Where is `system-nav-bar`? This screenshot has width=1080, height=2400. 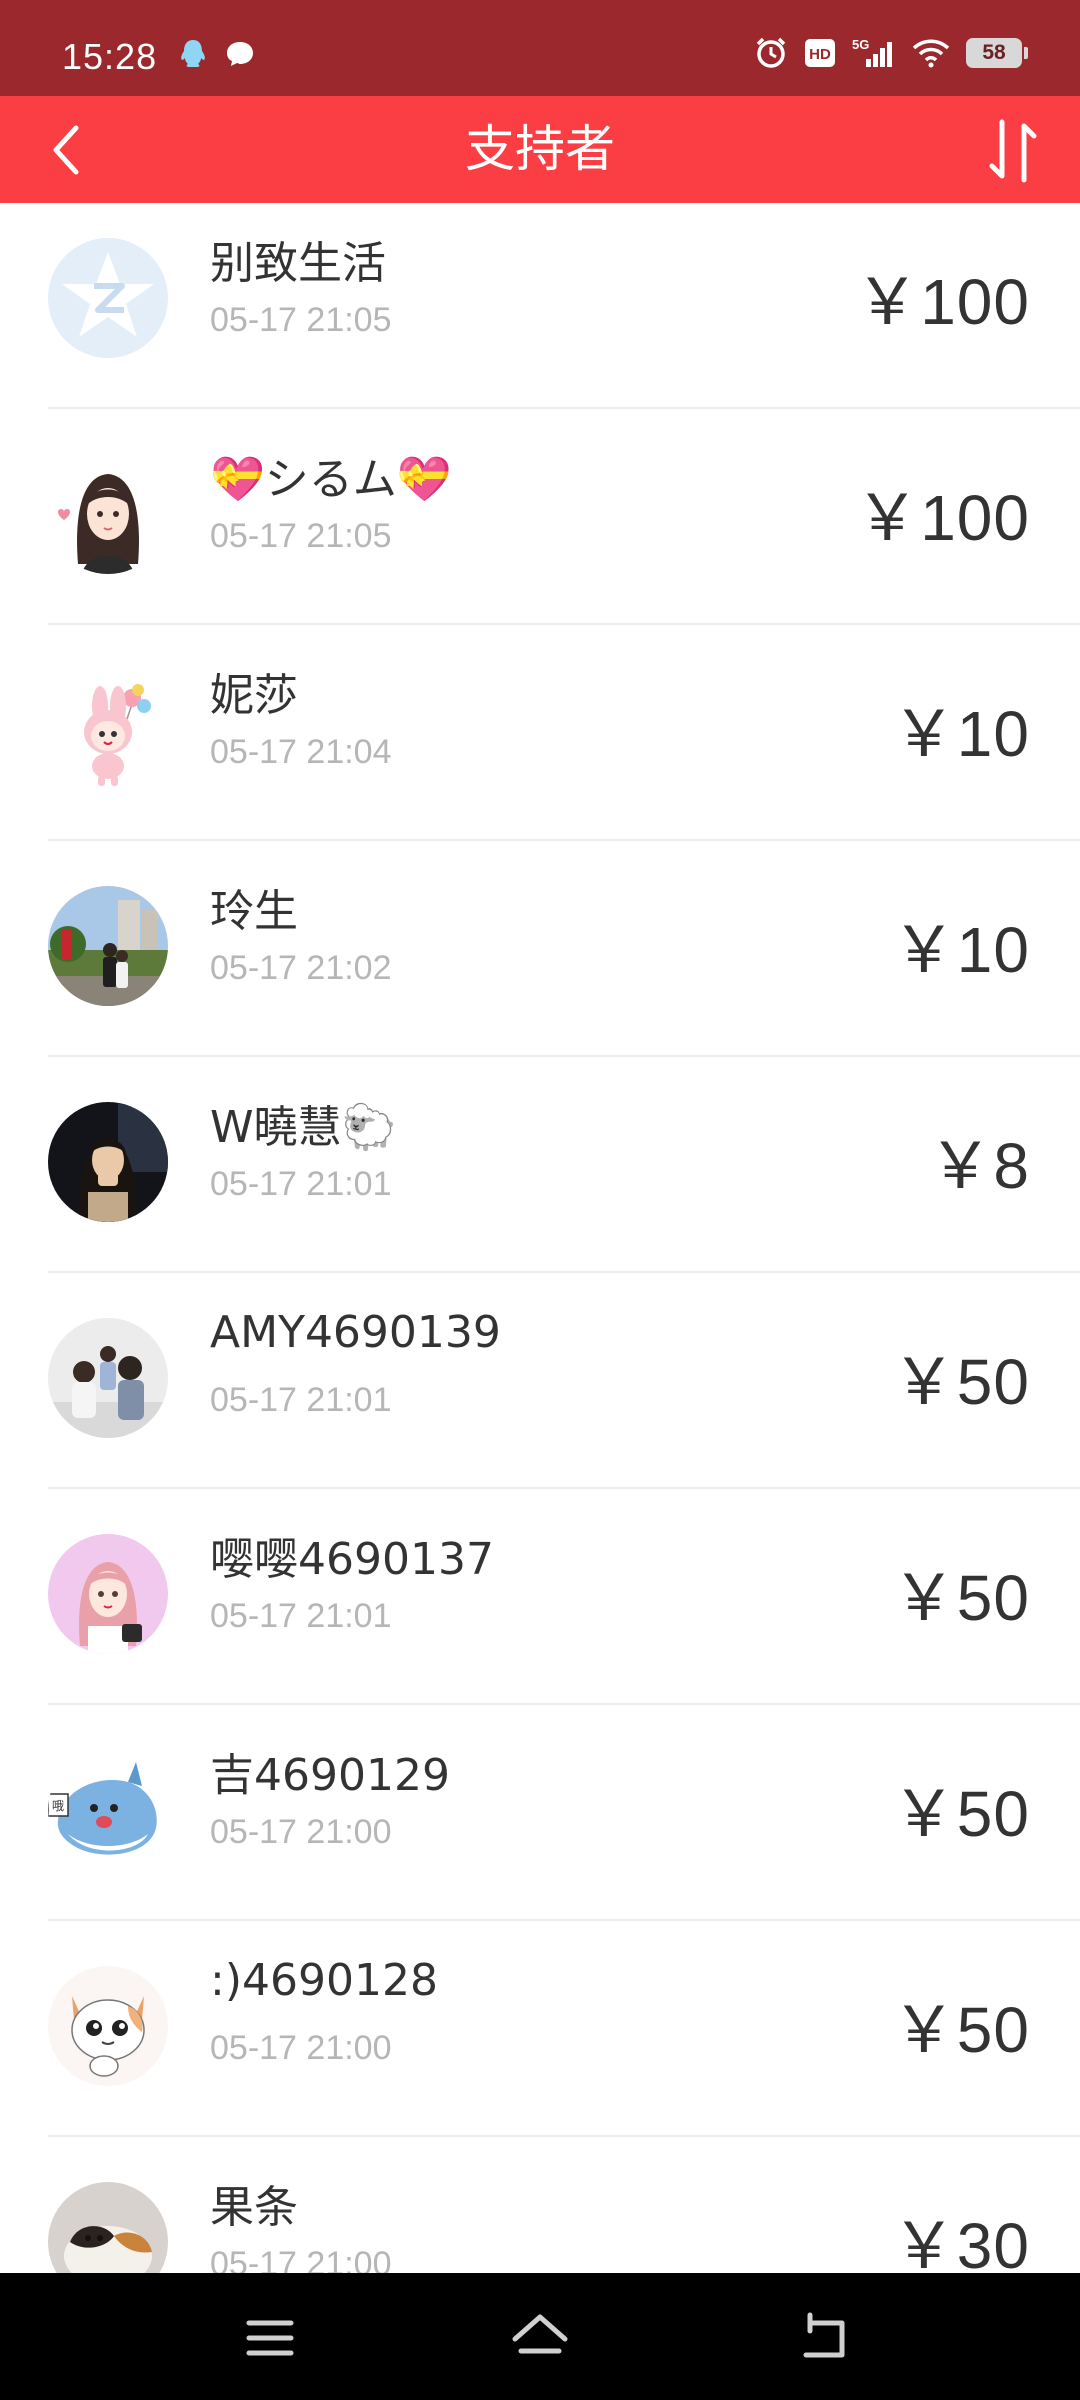
system-nav-bar is located at coordinates (540, 2336).